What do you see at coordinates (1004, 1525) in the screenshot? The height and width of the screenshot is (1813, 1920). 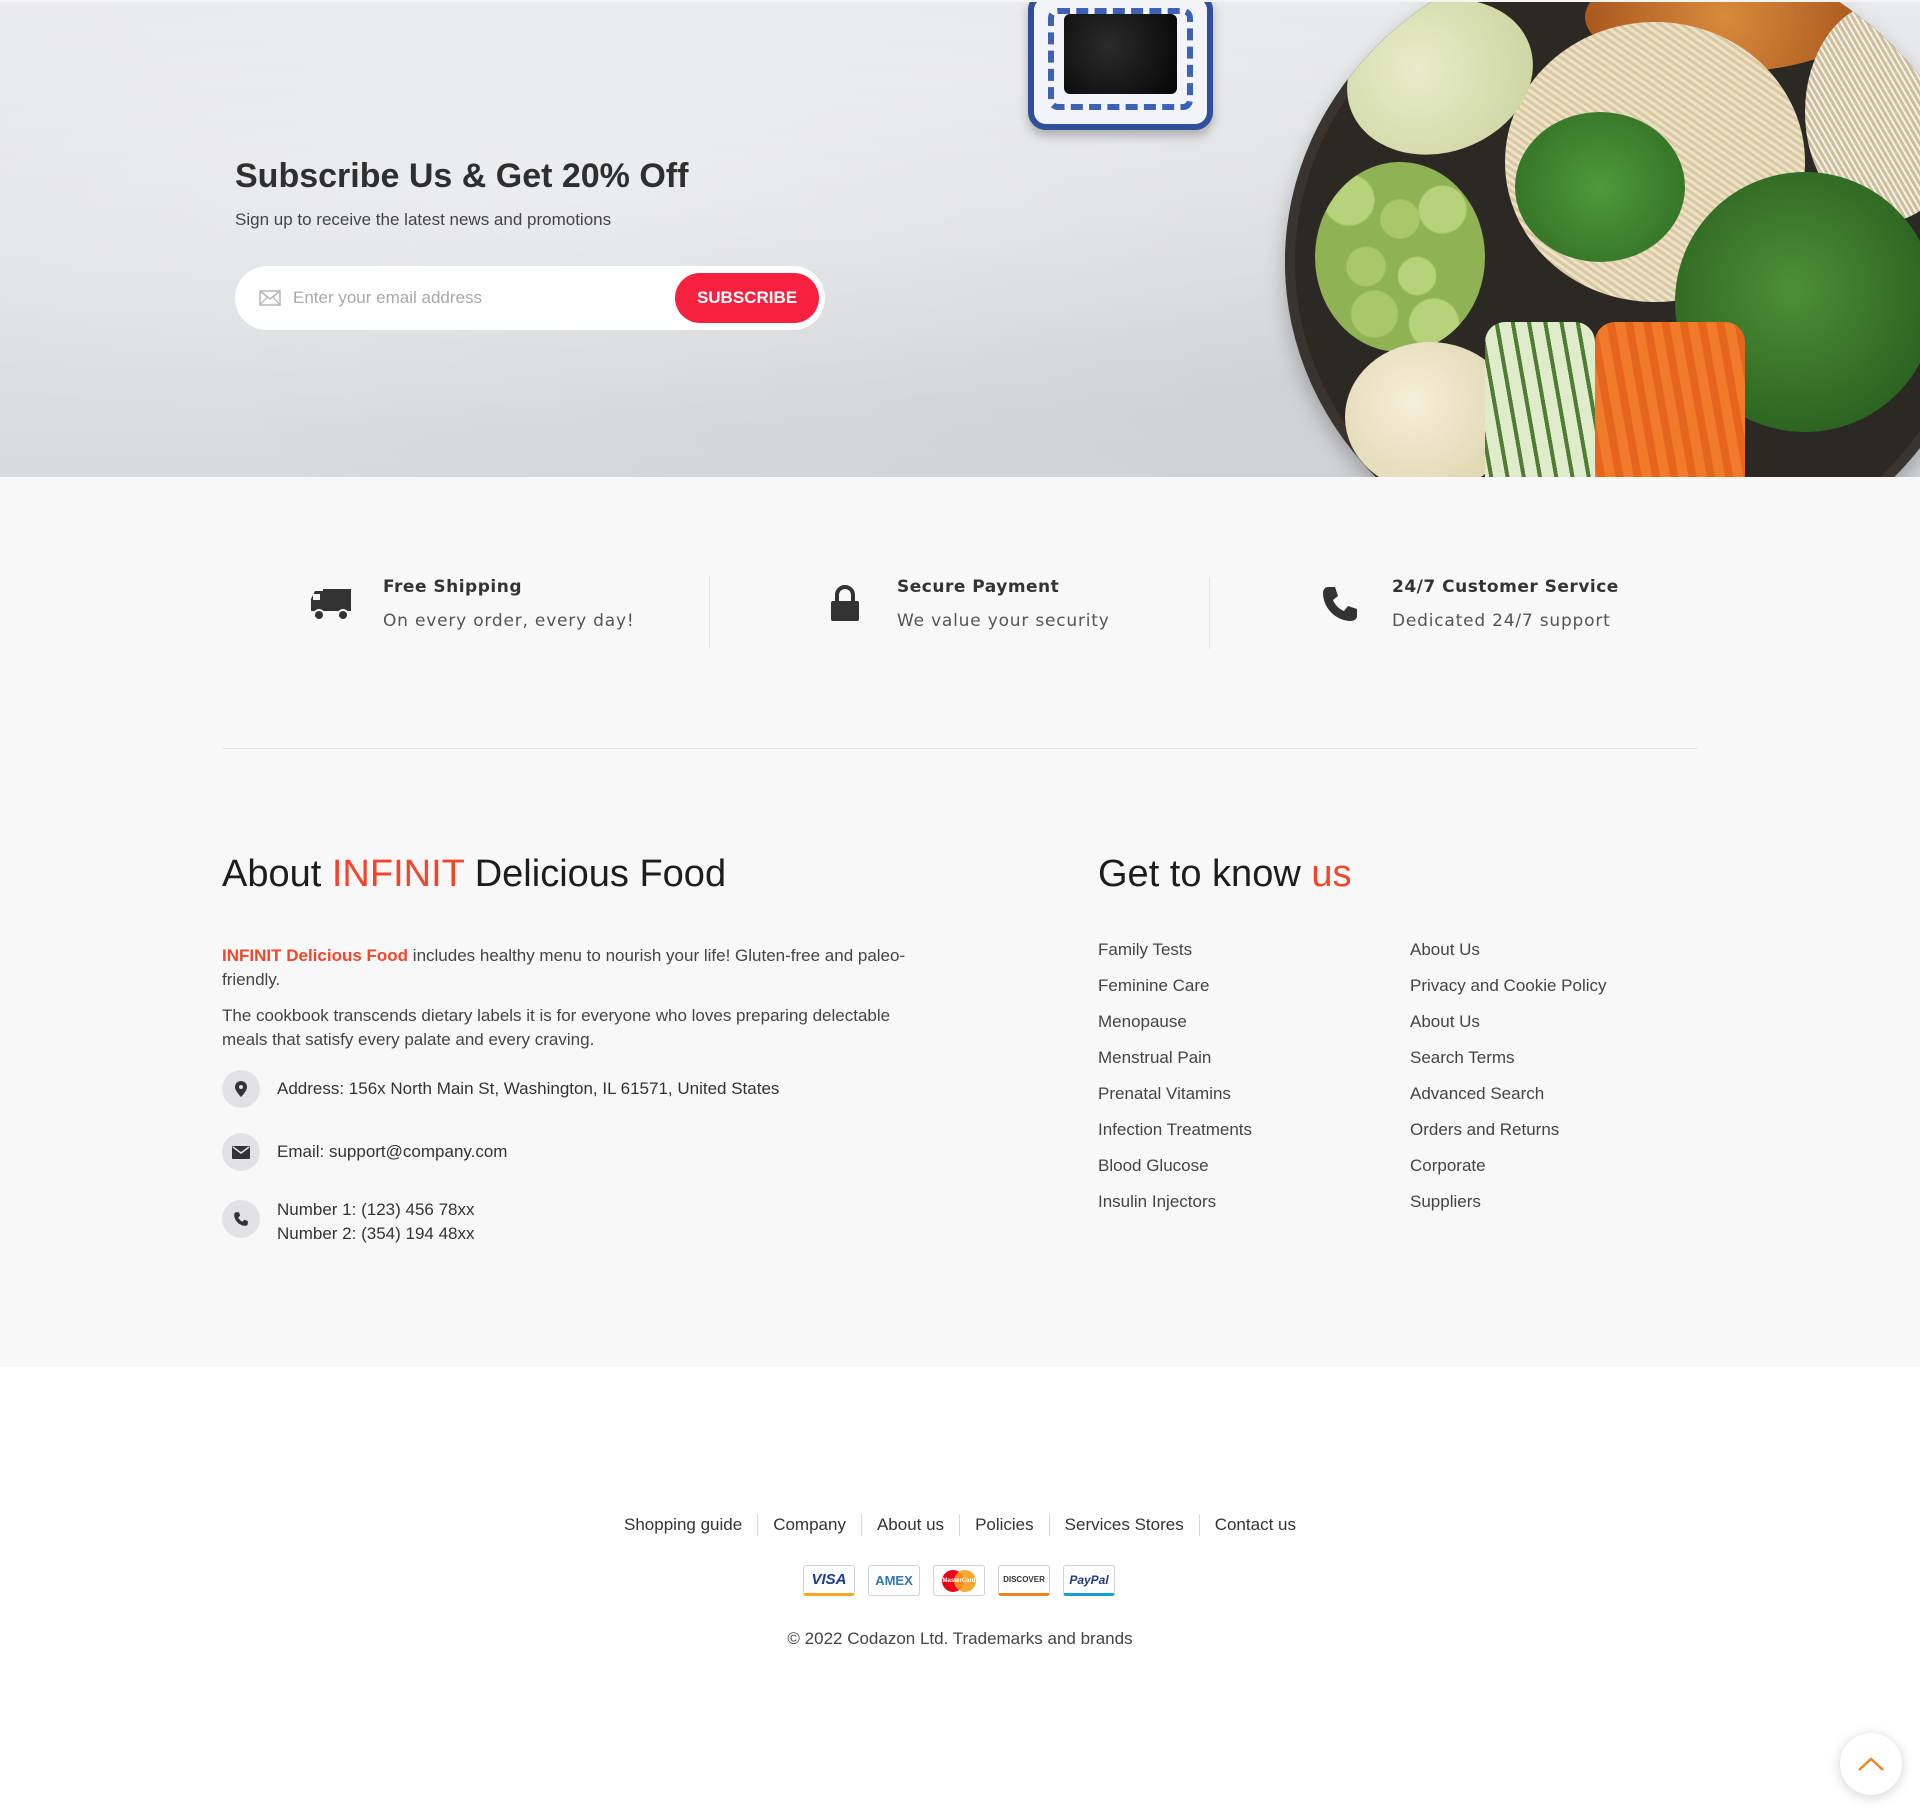 I see `bottom-nav-policies: Policies` at bounding box center [1004, 1525].